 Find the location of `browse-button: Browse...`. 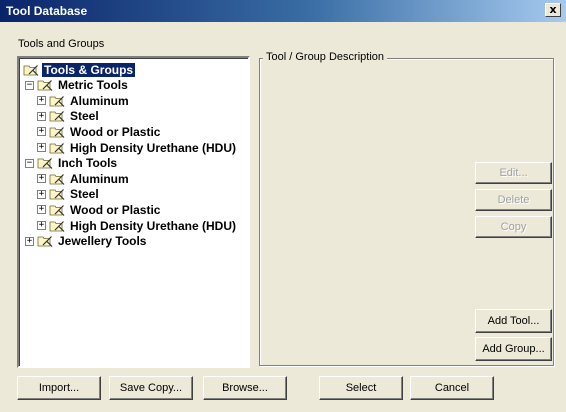

browse-button: Browse... is located at coordinates (245, 388).